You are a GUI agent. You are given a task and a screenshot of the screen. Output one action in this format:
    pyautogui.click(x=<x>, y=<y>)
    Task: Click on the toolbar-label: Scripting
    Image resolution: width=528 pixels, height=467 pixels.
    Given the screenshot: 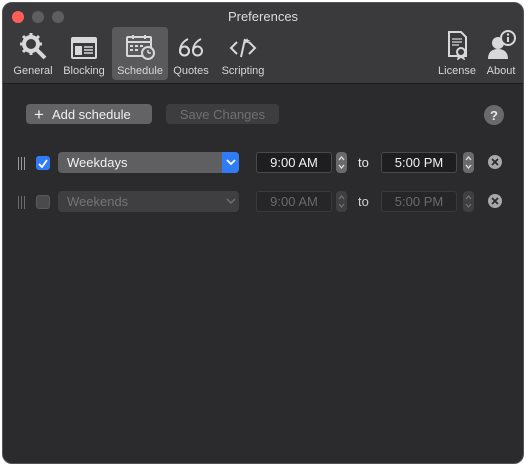 What is the action you would take?
    pyautogui.click(x=243, y=71)
    